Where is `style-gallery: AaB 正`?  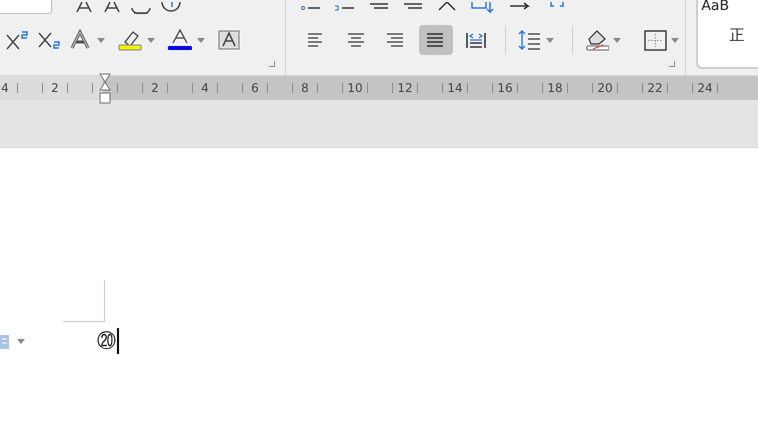
style-gallery: AaB 正 is located at coordinates (727, 34).